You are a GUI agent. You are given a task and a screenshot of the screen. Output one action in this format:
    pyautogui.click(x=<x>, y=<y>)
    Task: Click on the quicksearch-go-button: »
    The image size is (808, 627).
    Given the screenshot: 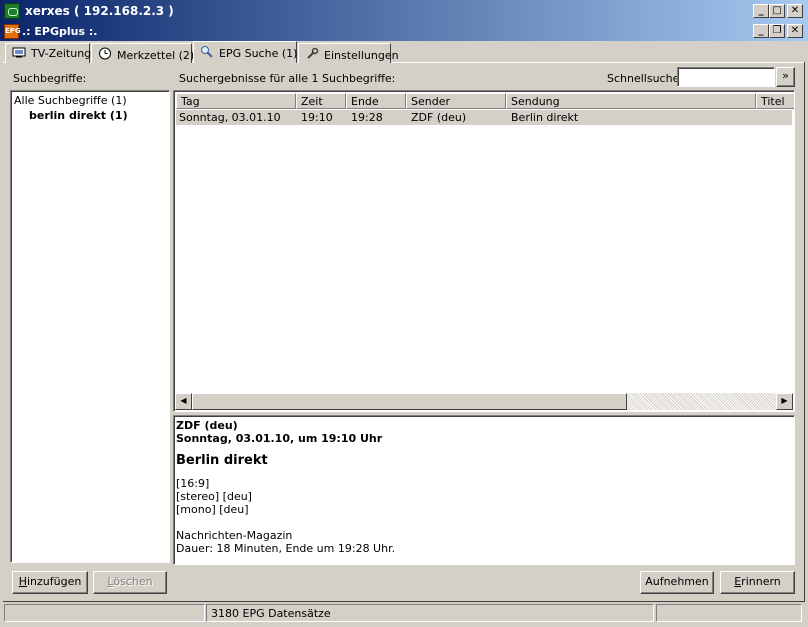 What is the action you would take?
    pyautogui.click(x=785, y=77)
    